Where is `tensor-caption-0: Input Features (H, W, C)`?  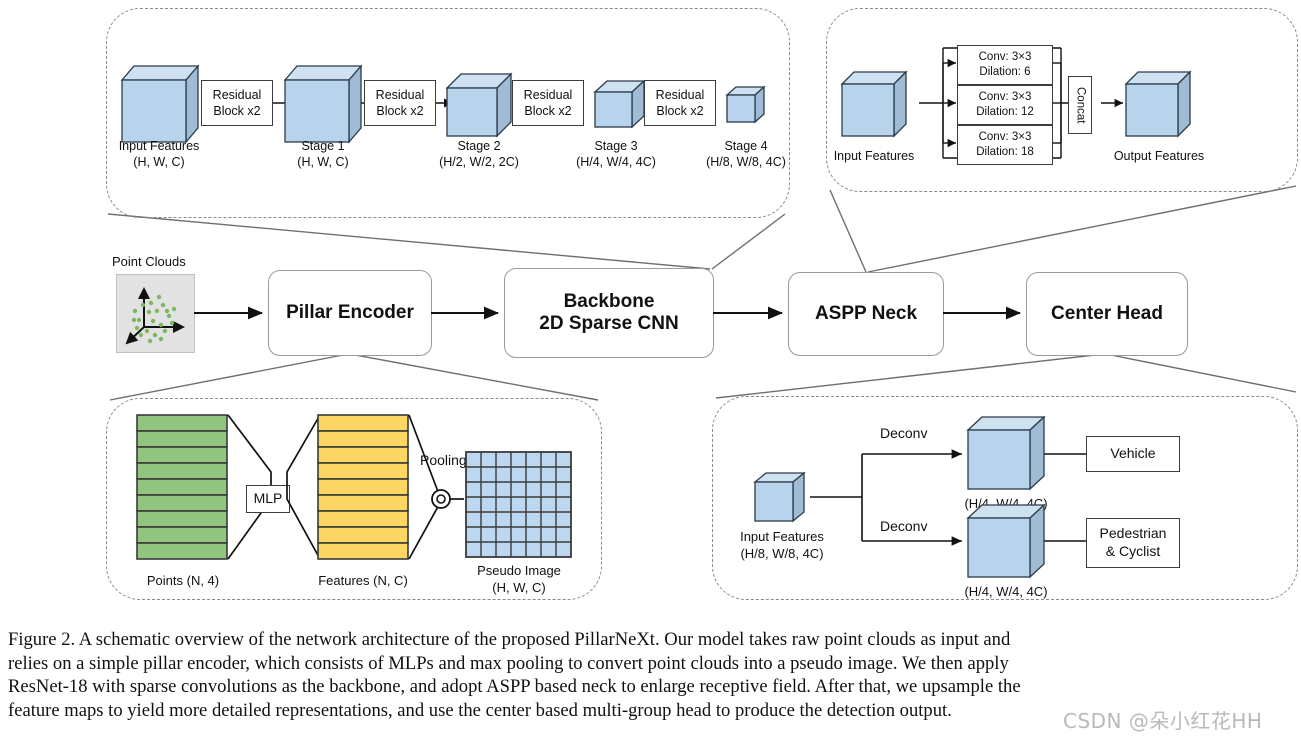
tensor-caption-0: Input Features (H, W, C) is located at coordinates (159, 154).